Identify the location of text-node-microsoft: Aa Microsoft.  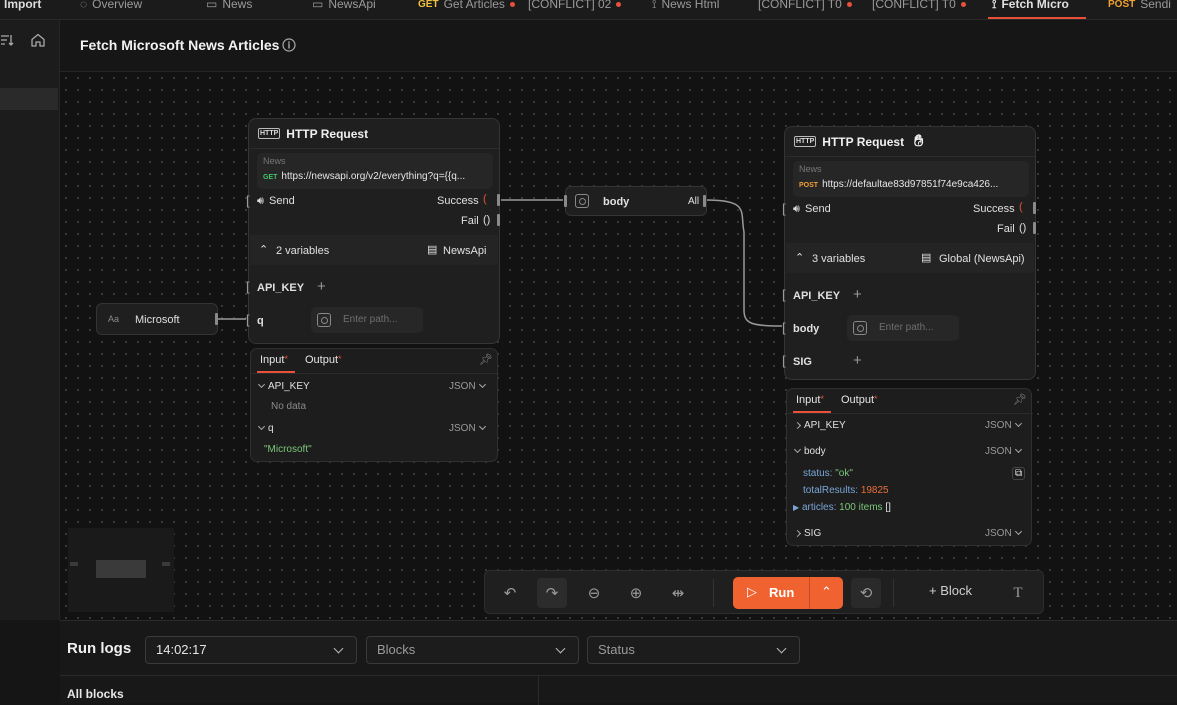
(157, 319).